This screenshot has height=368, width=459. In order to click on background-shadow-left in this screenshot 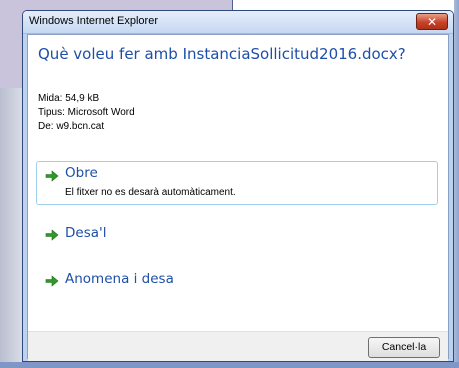, I will do `click(11, 228)`.